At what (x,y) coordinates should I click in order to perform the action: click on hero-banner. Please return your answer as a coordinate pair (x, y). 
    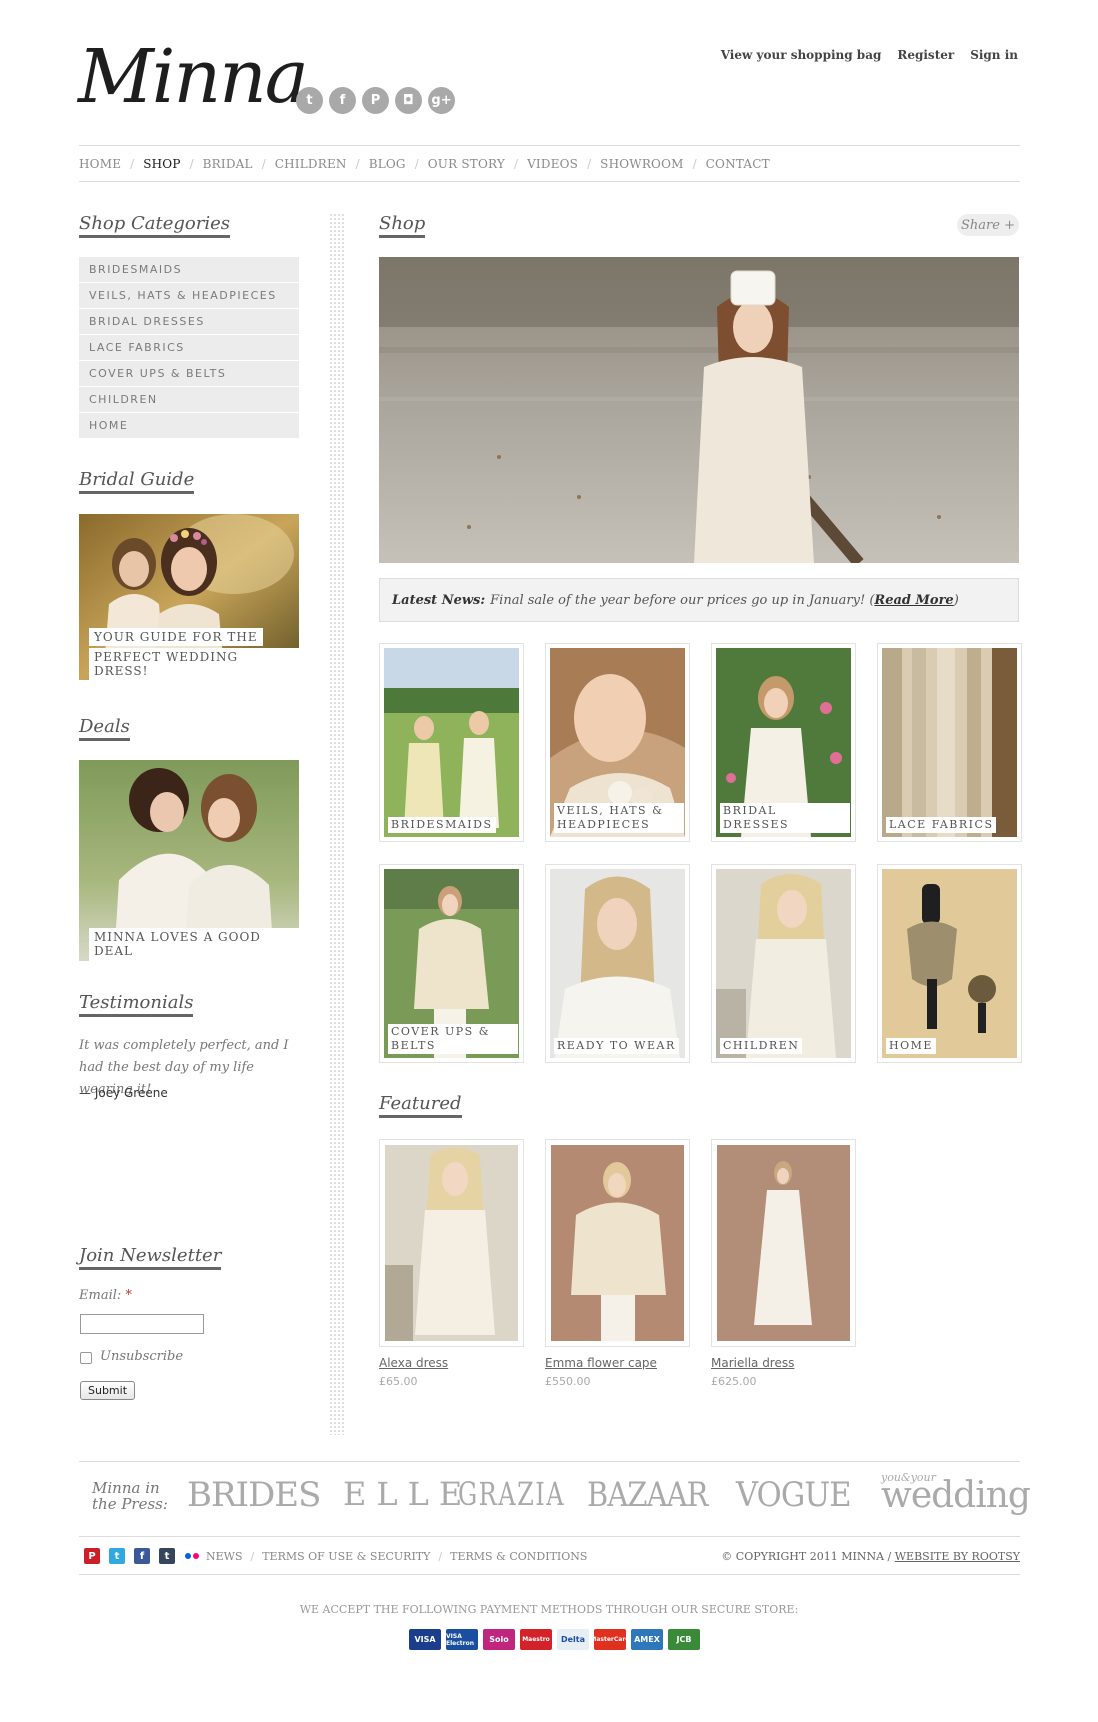
    Looking at the image, I should click on (699, 410).